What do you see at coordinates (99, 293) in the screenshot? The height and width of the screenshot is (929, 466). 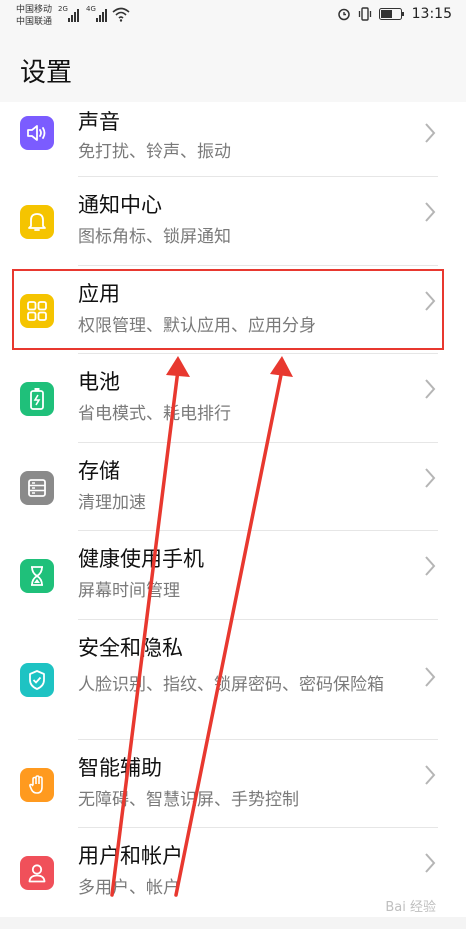 I see `settings-item-title: 应用` at bounding box center [99, 293].